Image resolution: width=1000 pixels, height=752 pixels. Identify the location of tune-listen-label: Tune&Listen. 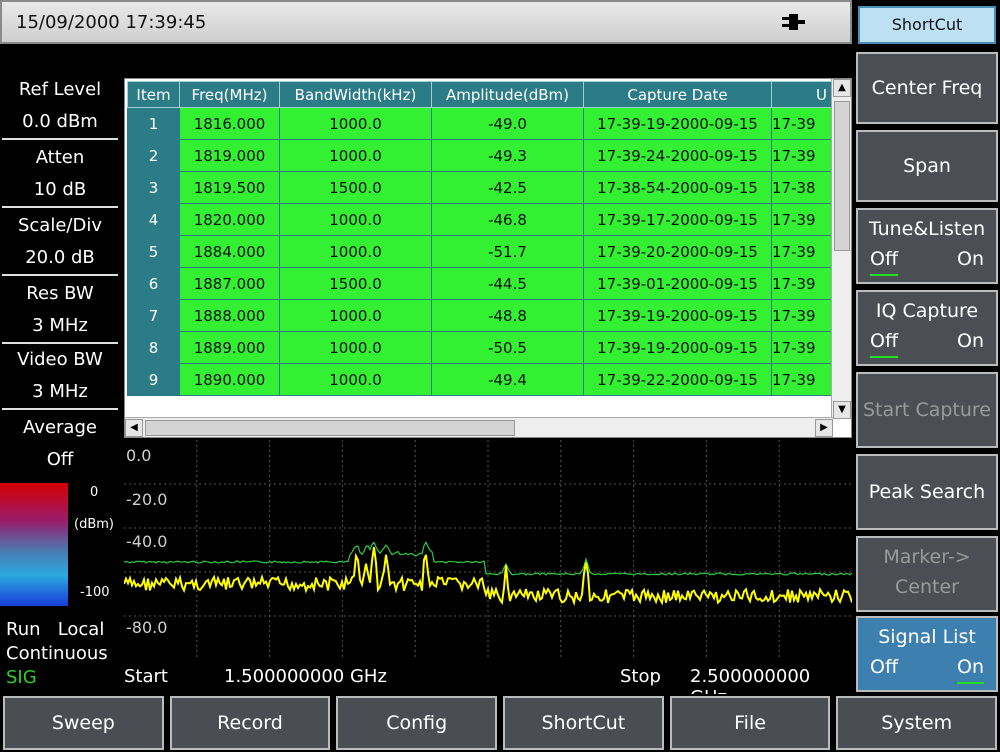
(927, 229).